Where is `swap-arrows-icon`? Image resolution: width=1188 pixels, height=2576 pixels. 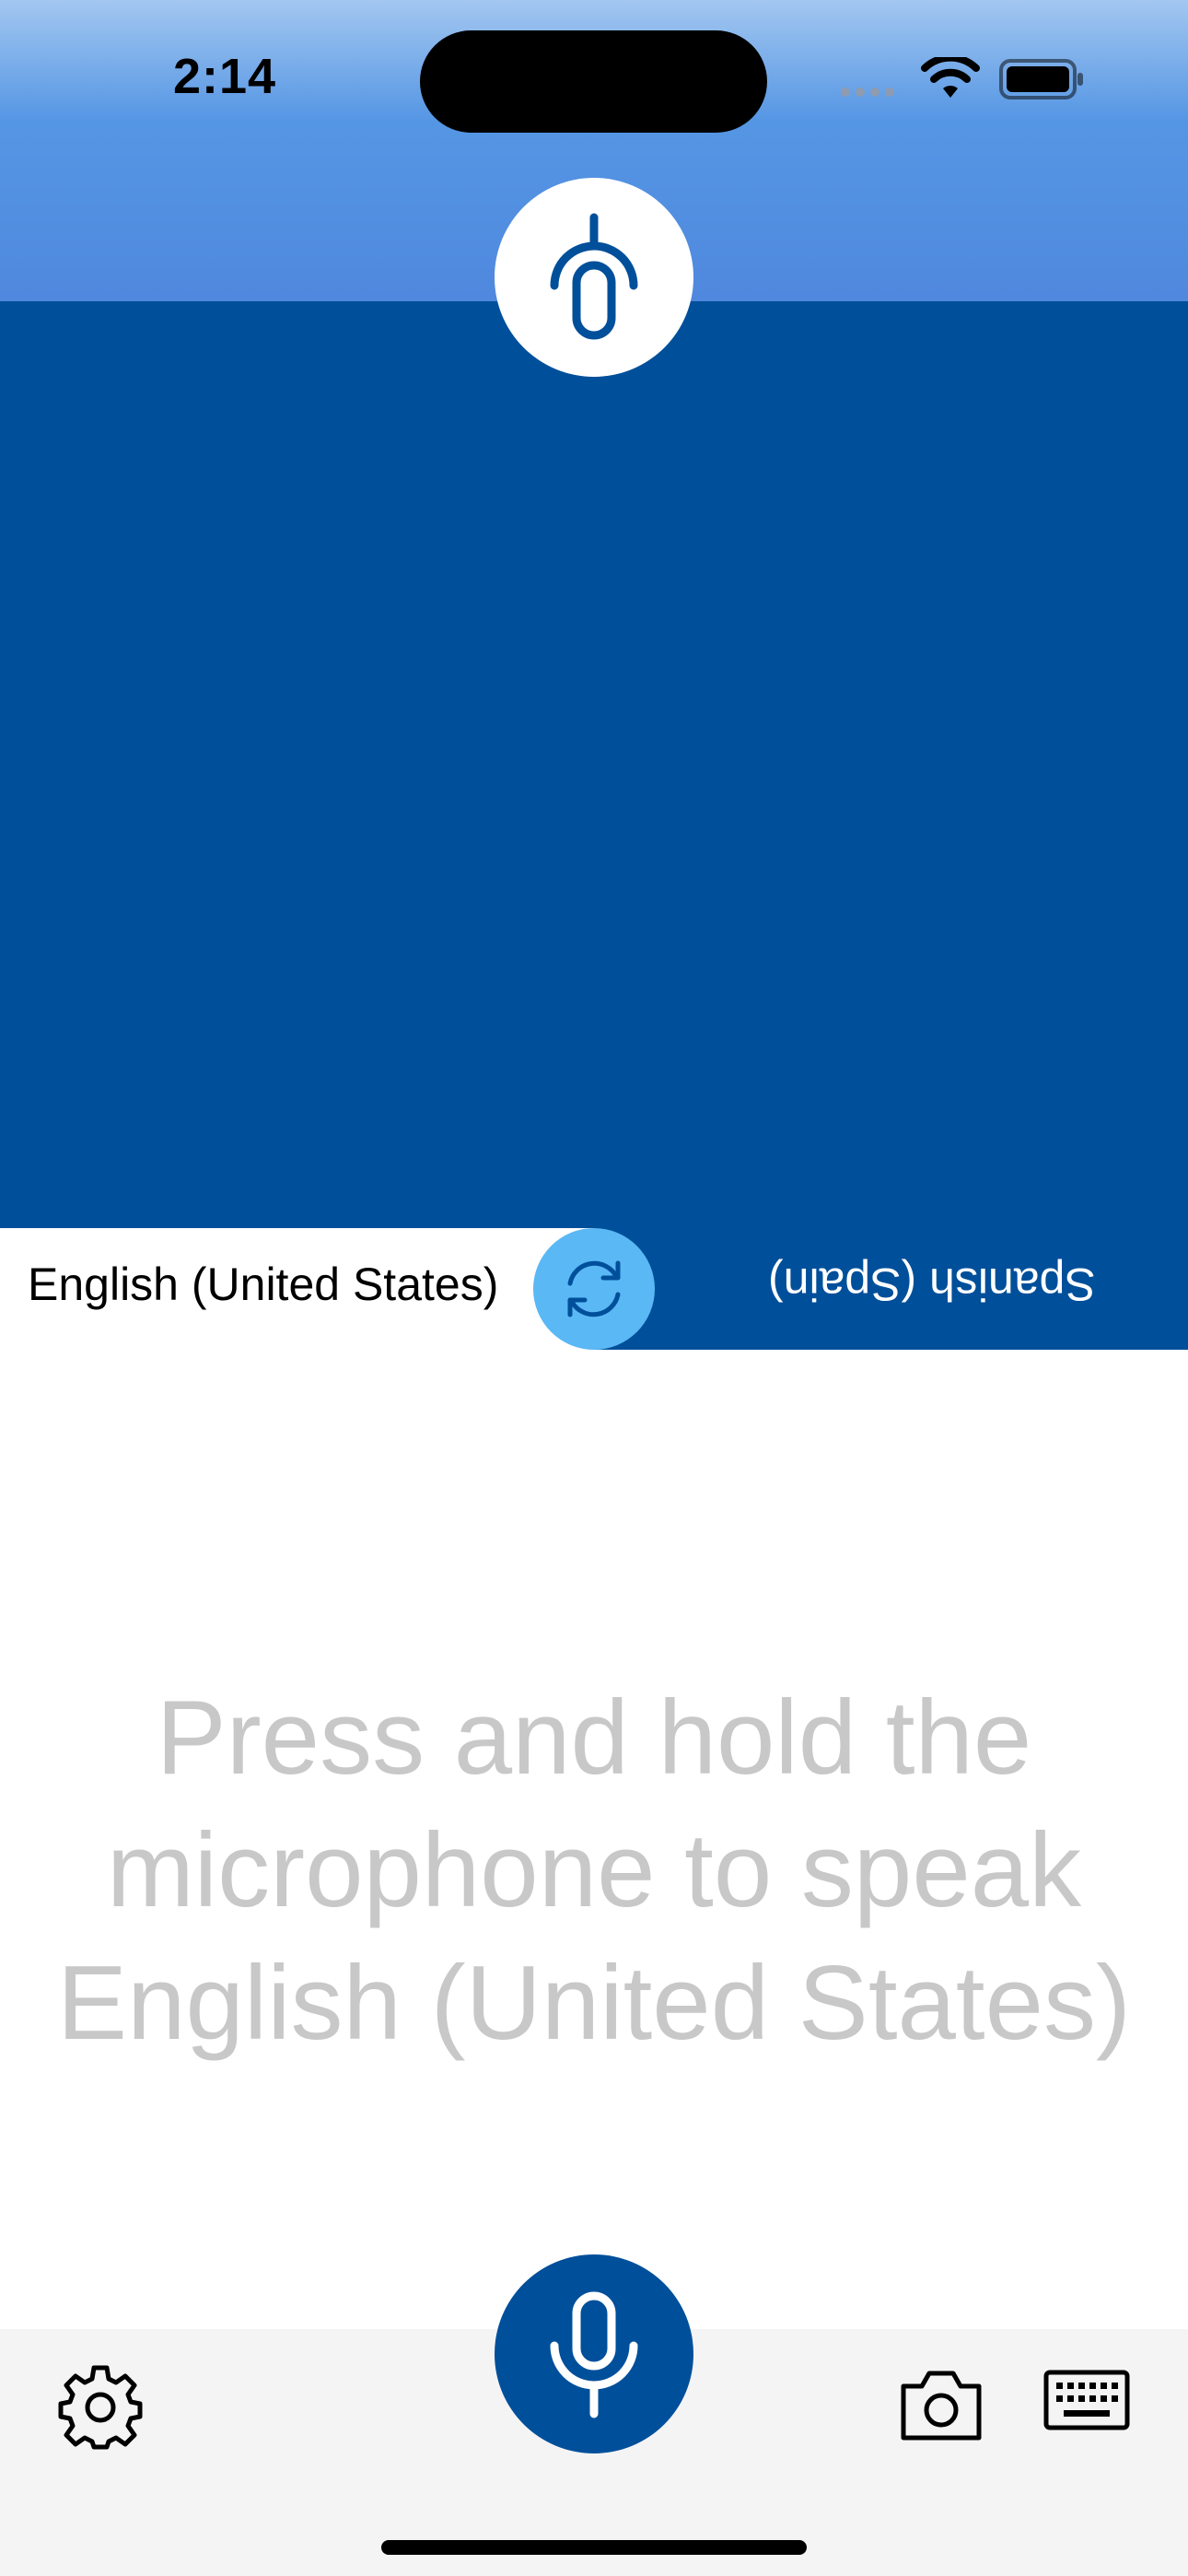 swap-arrows-icon is located at coordinates (594, 1288).